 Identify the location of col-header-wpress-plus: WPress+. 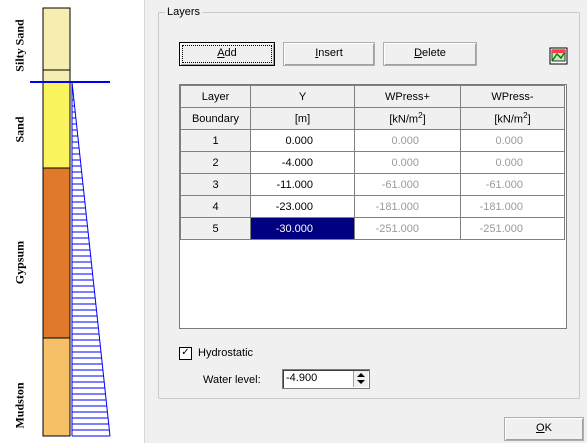
(407, 96).